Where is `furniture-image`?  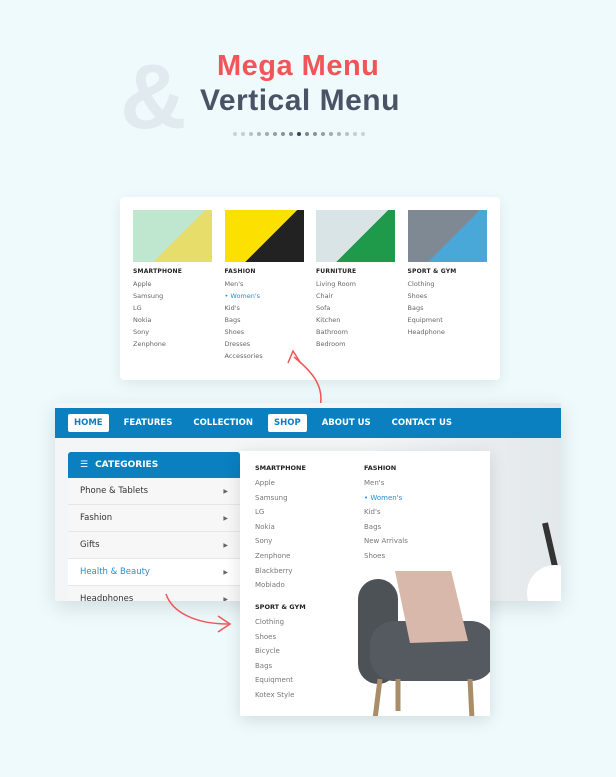 furniture-image is located at coordinates (355, 236).